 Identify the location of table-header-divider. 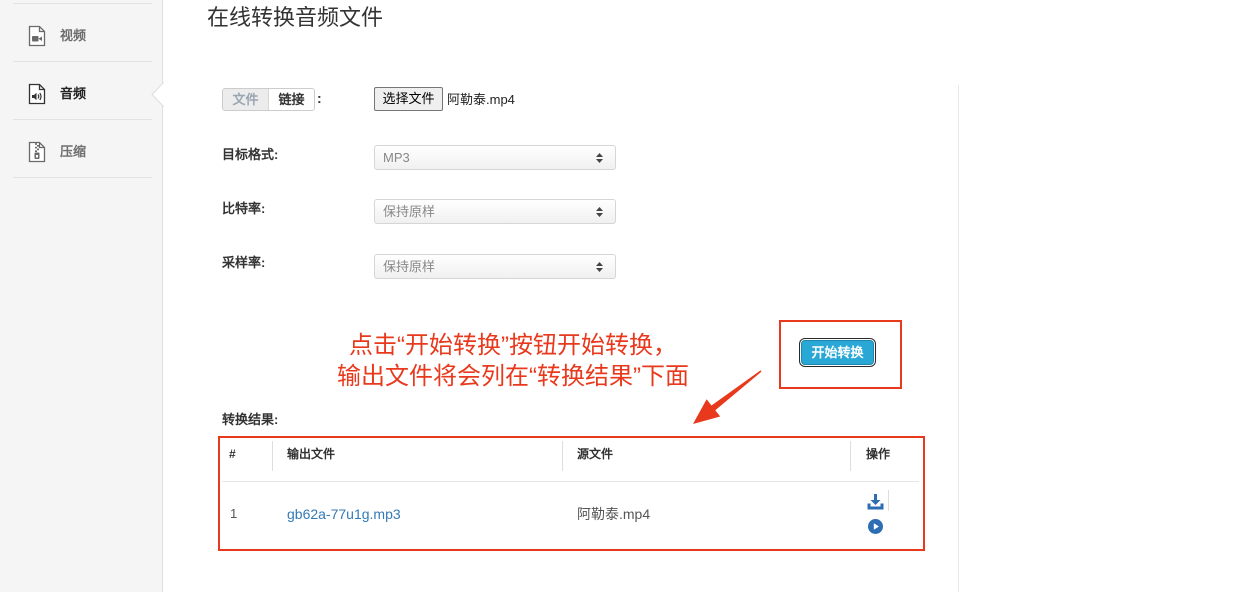
(570, 481).